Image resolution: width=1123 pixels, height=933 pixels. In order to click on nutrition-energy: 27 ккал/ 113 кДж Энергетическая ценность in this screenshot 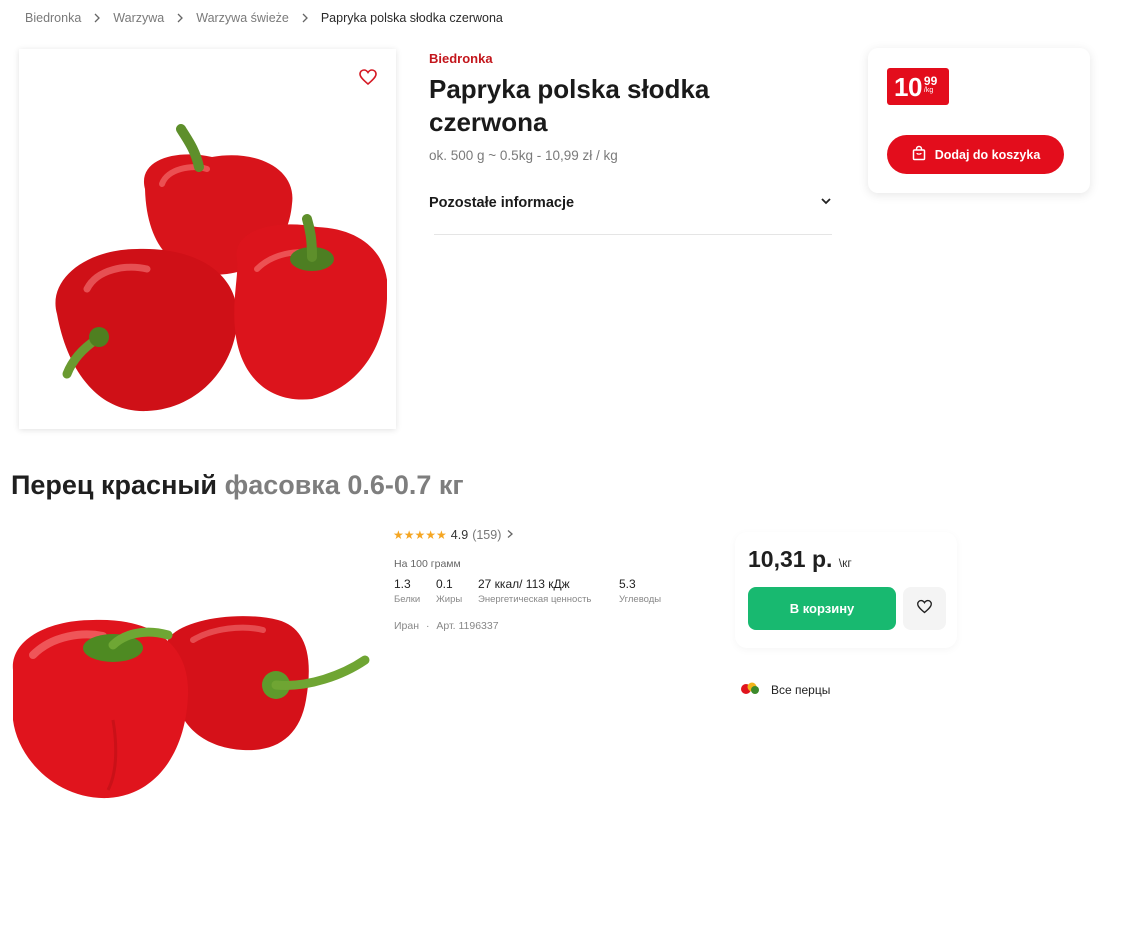, I will do `click(534, 591)`.